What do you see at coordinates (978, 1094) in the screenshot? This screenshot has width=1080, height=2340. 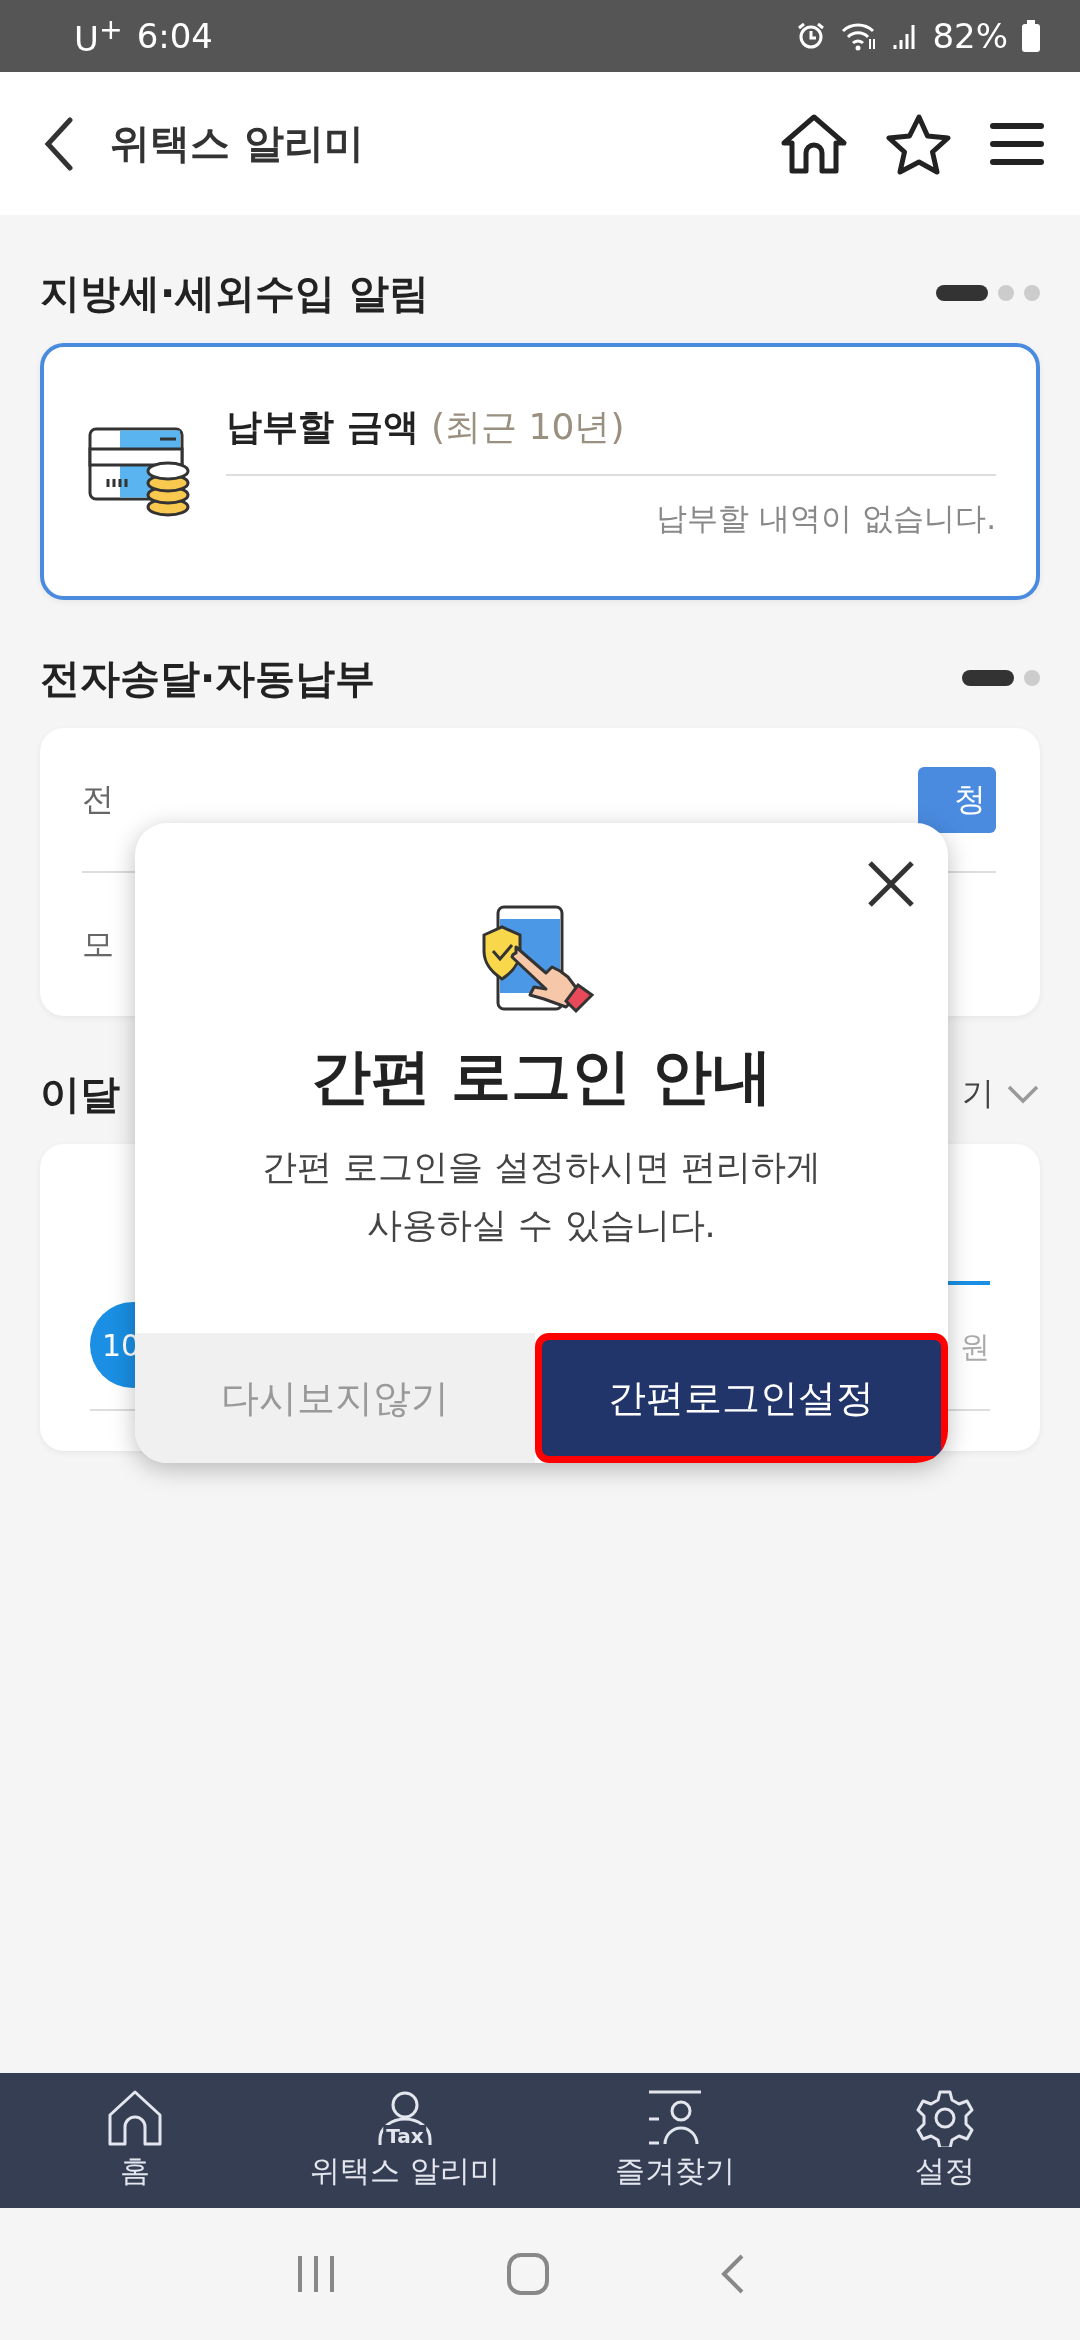 I see `view-link: 기` at bounding box center [978, 1094].